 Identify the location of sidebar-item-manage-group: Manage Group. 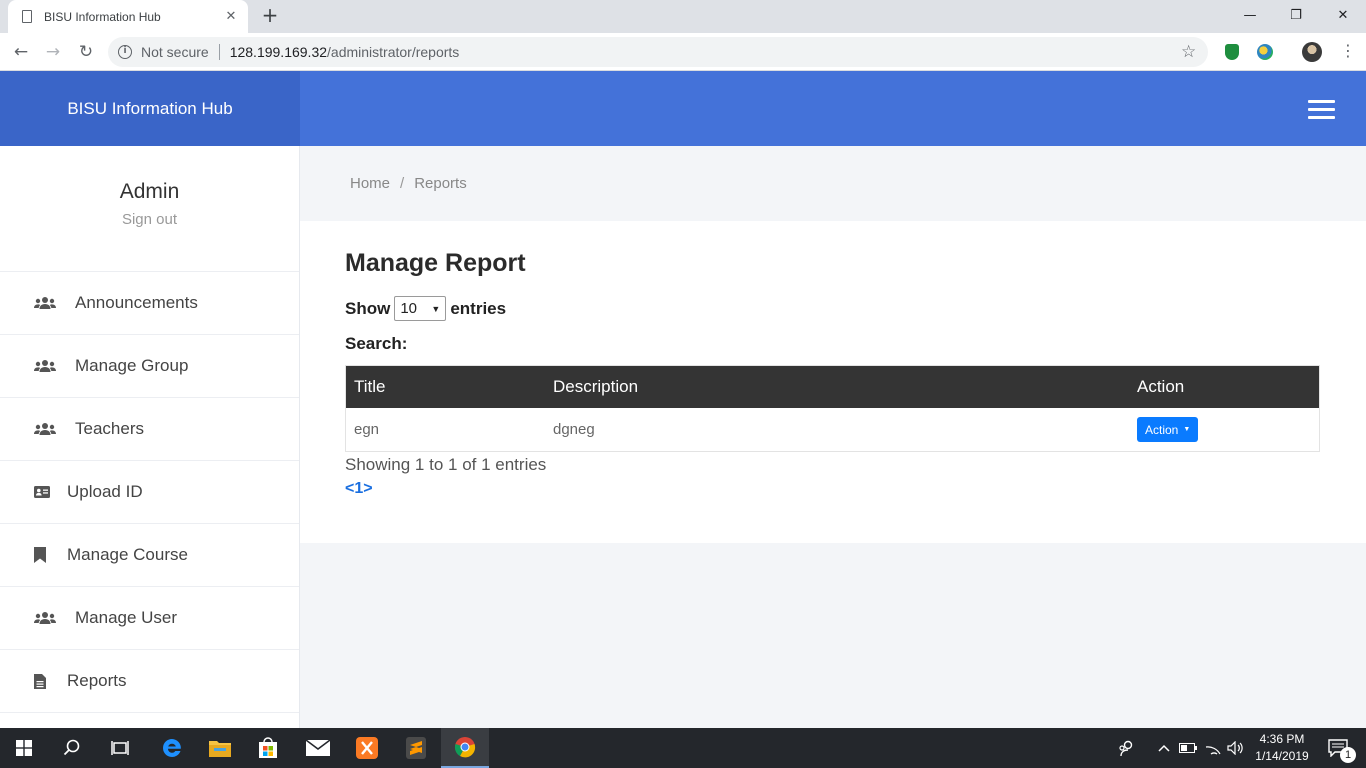
(149, 366).